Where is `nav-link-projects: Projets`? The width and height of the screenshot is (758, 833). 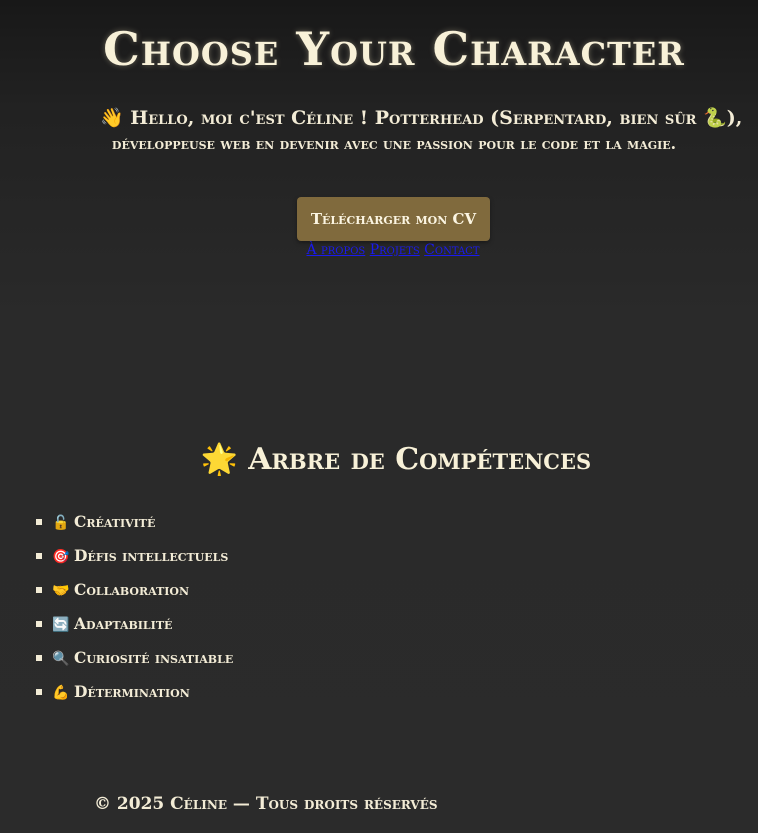 nav-link-projects: Projets is located at coordinates (395, 250).